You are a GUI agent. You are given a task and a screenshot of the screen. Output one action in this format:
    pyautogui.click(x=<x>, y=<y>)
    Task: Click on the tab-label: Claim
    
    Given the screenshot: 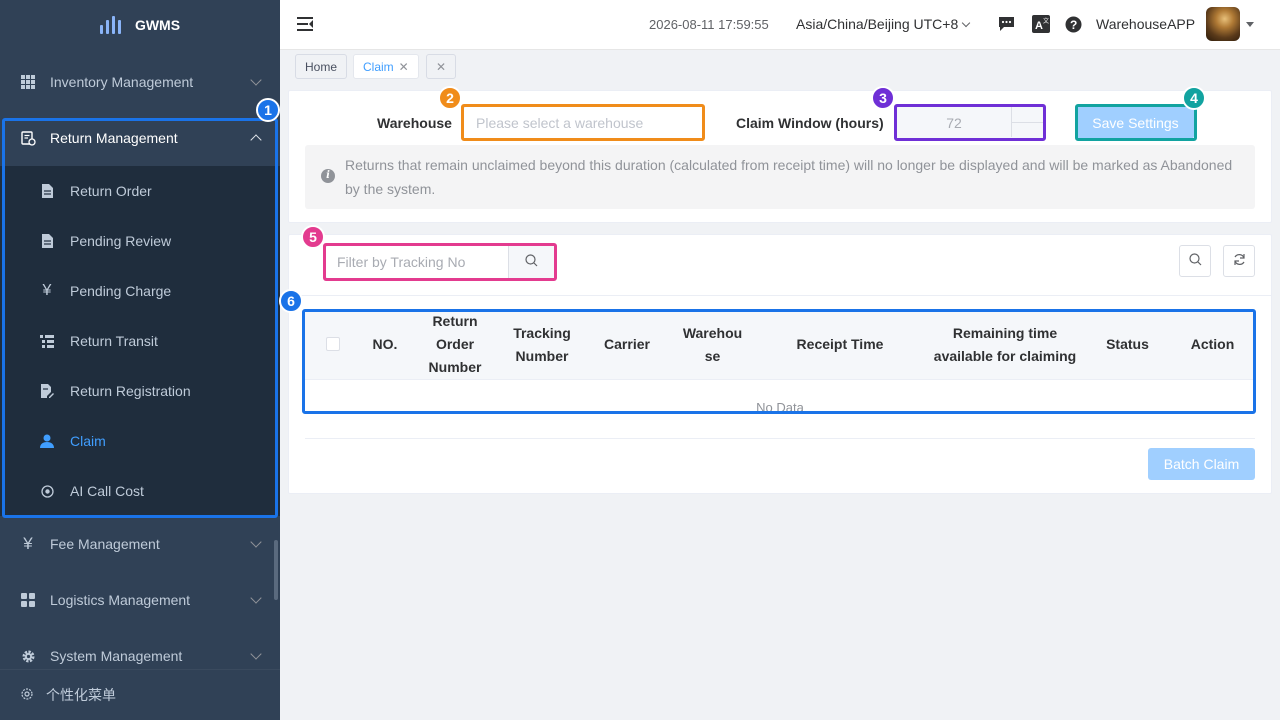 What is the action you would take?
    pyautogui.click(x=378, y=66)
    